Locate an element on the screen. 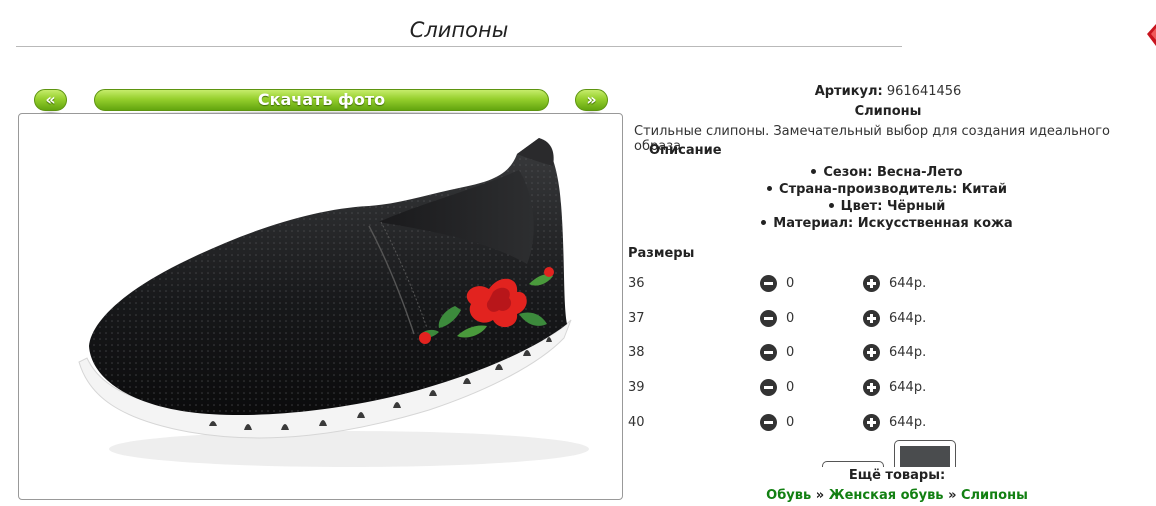 The width and height of the screenshot is (1156, 506). download-photo-button: Скачать фото is located at coordinates (321, 102).